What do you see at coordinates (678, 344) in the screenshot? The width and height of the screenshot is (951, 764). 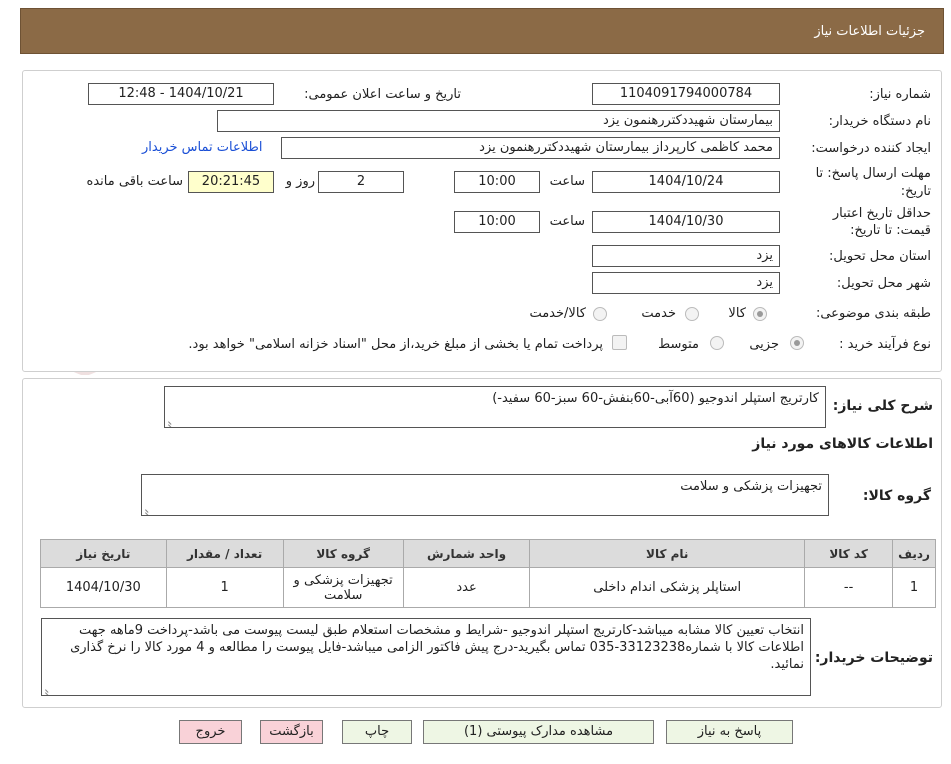 I see `process-option-medium: متوسط` at bounding box center [678, 344].